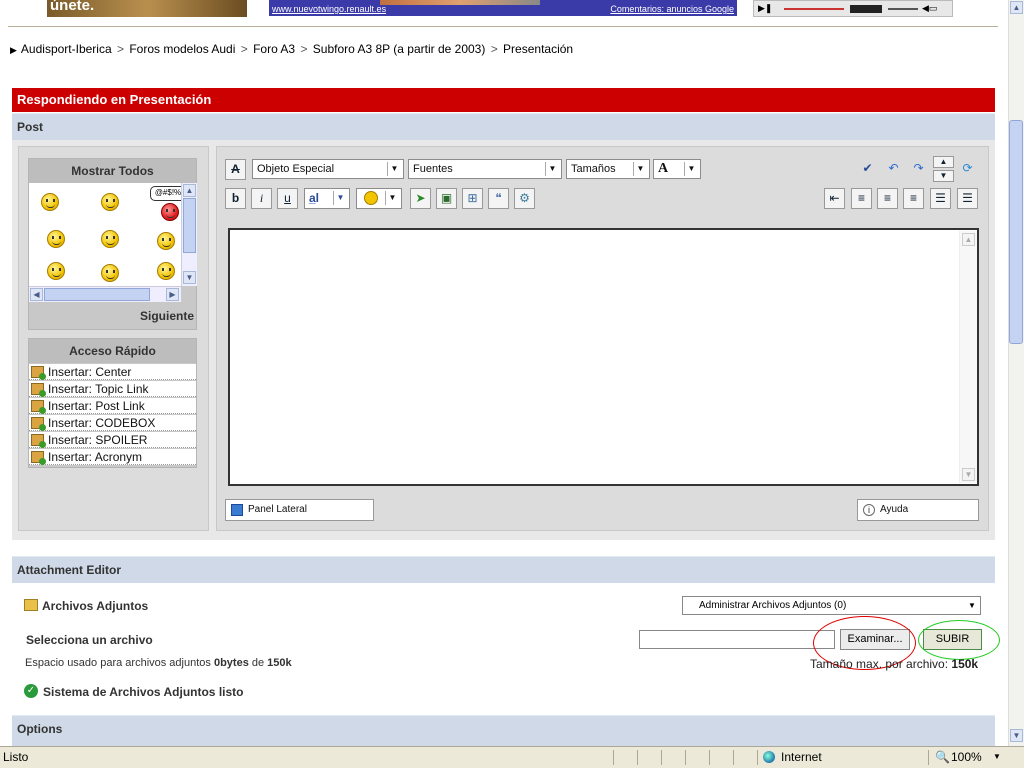 The height and width of the screenshot is (768, 1024). I want to click on redo-icon: ↷, so click(918, 169).